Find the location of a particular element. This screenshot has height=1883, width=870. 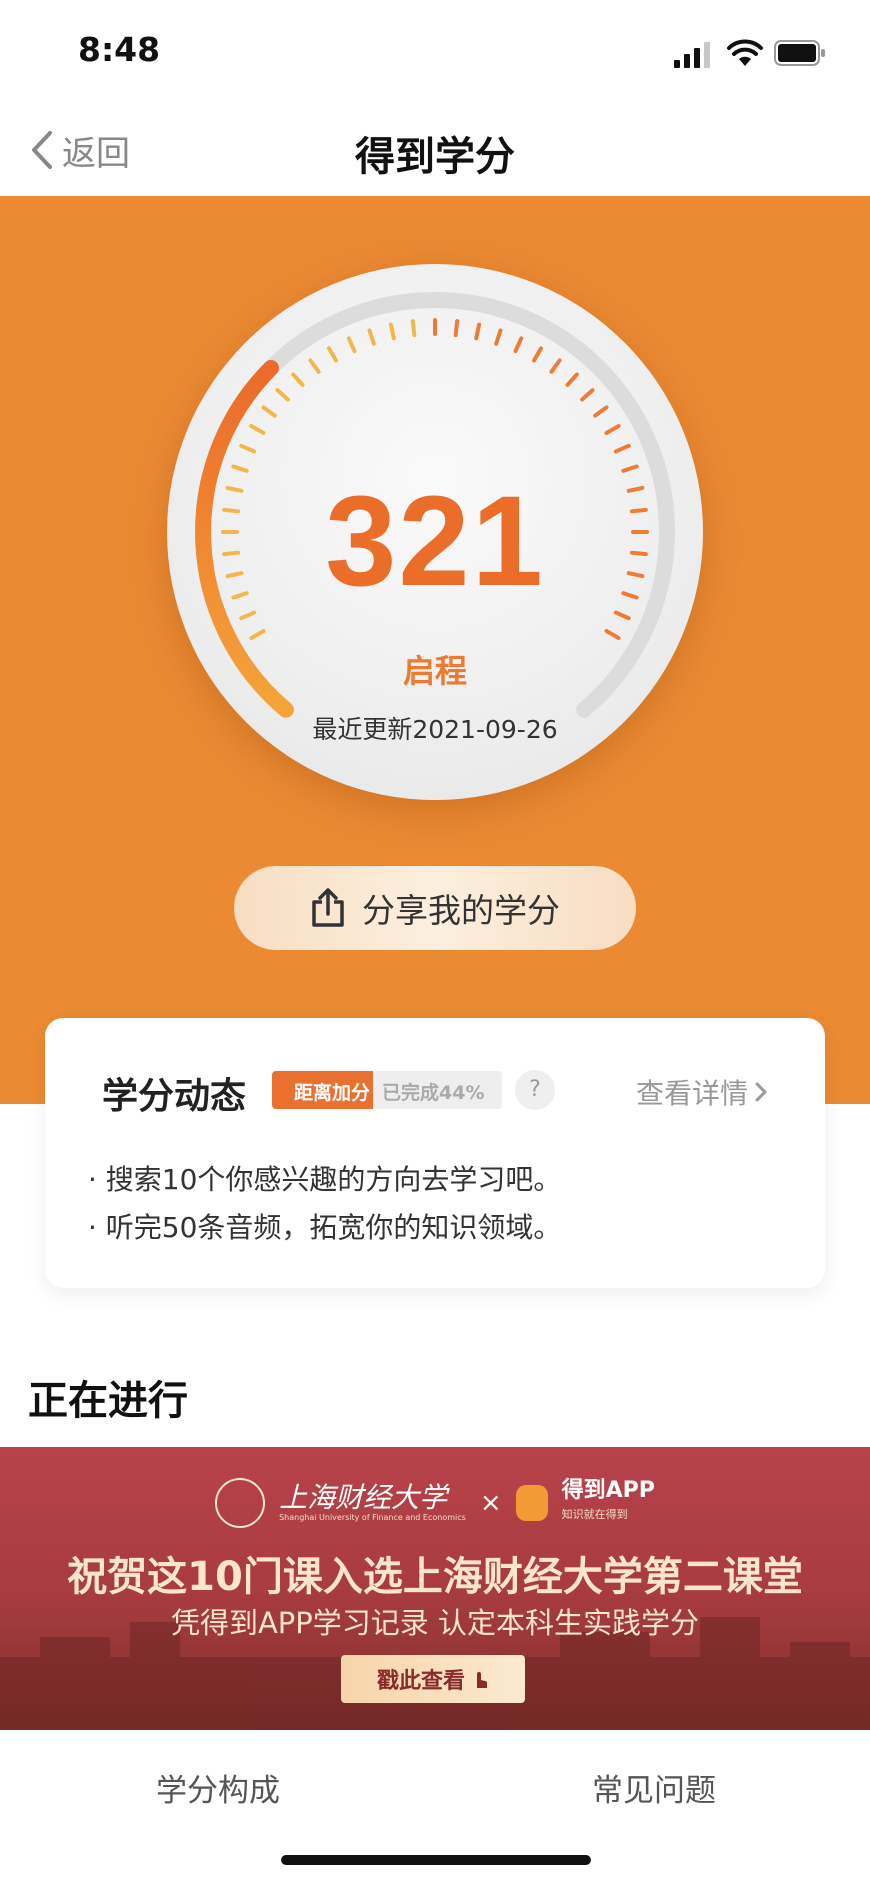

app-logo-text: 得到APP 知识就在得到 is located at coordinates (608, 1503).